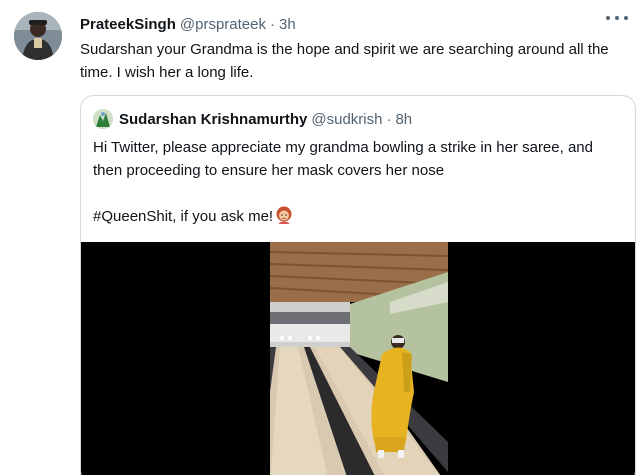 Image resolution: width=642 pixels, height=475 pixels. Describe the element at coordinates (38, 36) in the screenshot. I see `avatar` at that location.